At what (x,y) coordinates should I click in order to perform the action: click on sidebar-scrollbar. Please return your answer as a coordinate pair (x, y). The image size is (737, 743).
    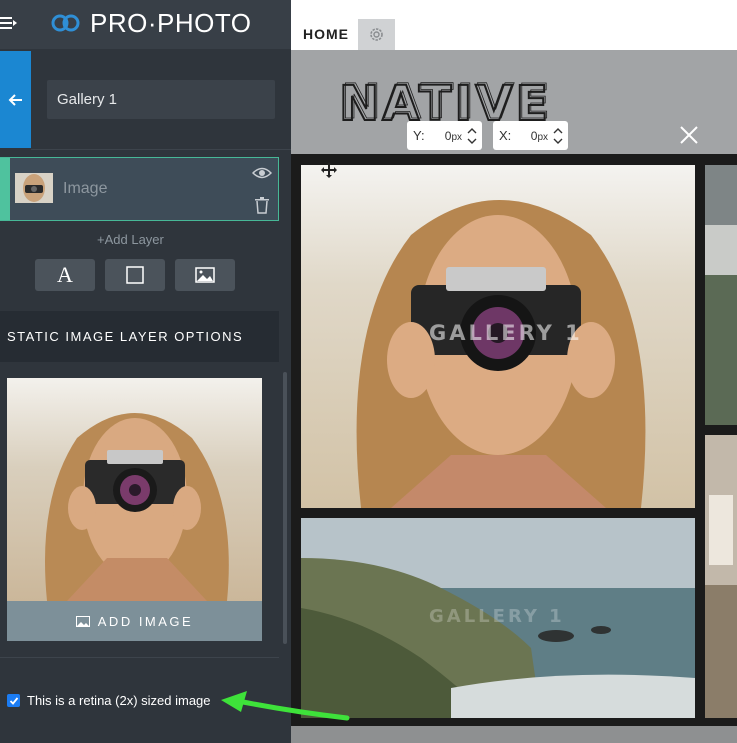
    Looking at the image, I should click on (285, 508).